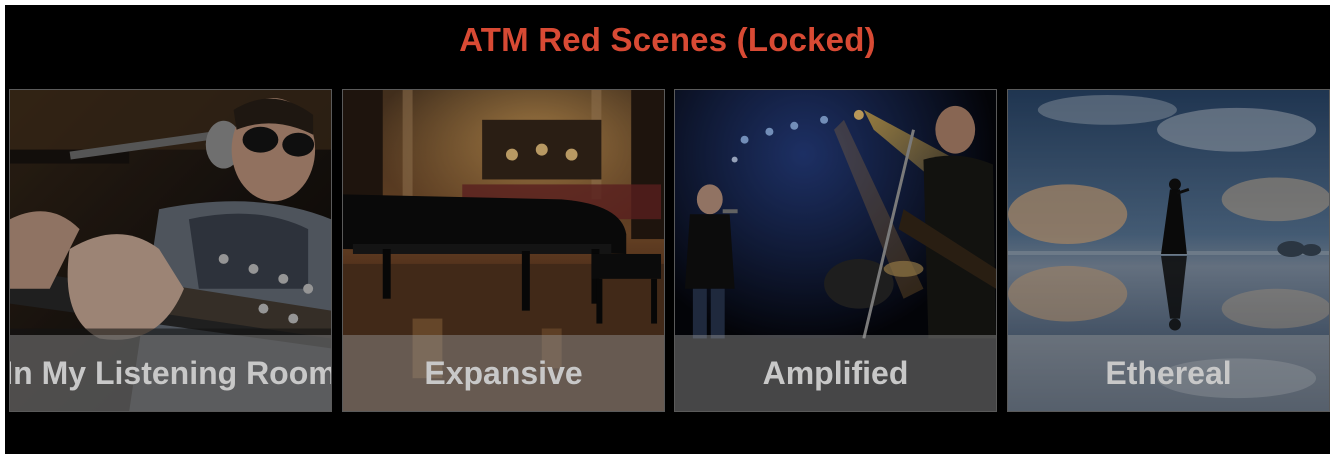  I want to click on scene-label: Ethereal, so click(1168, 372).